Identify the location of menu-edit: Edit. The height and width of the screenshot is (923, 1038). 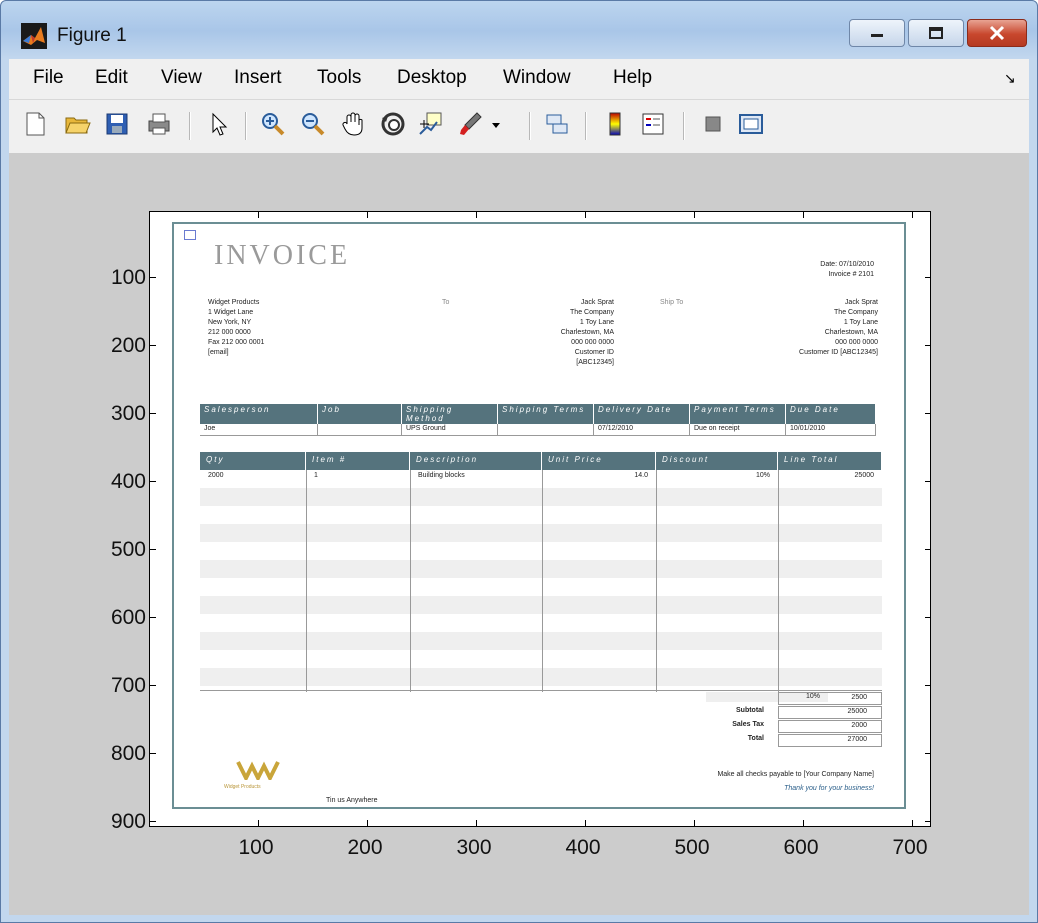
(111, 78).